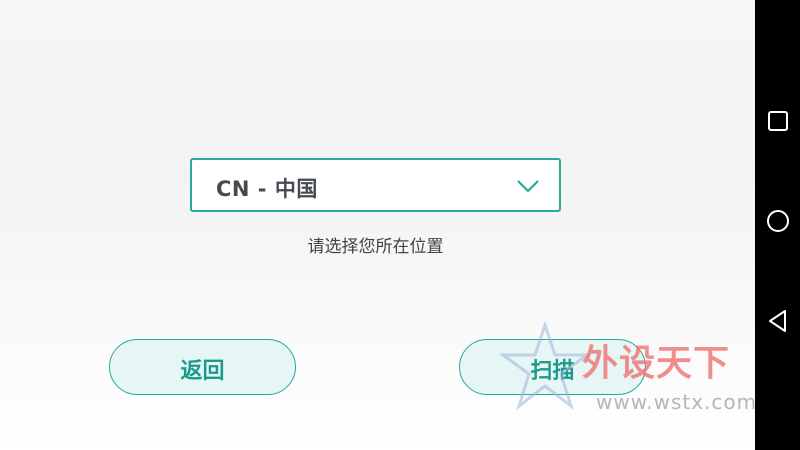  I want to click on back-button: 返回, so click(202, 367).